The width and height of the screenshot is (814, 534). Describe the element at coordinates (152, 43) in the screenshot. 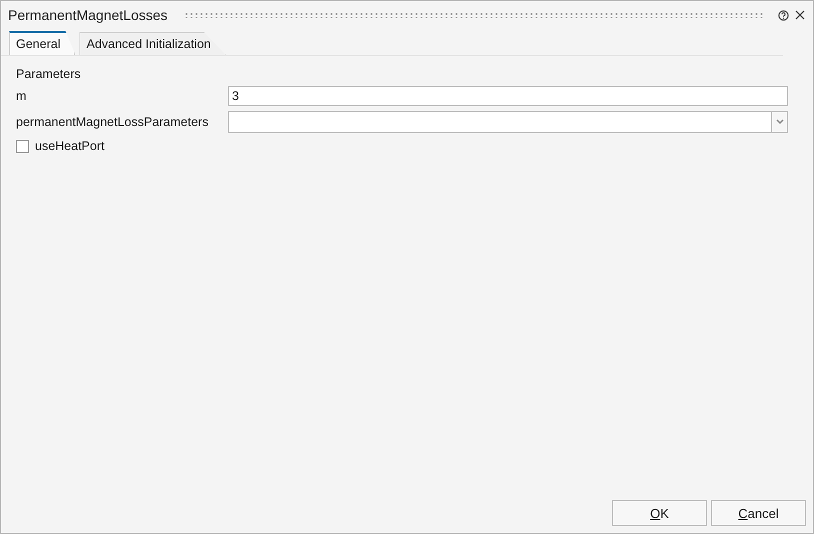

I see `tab: Advanced Initialization` at that location.